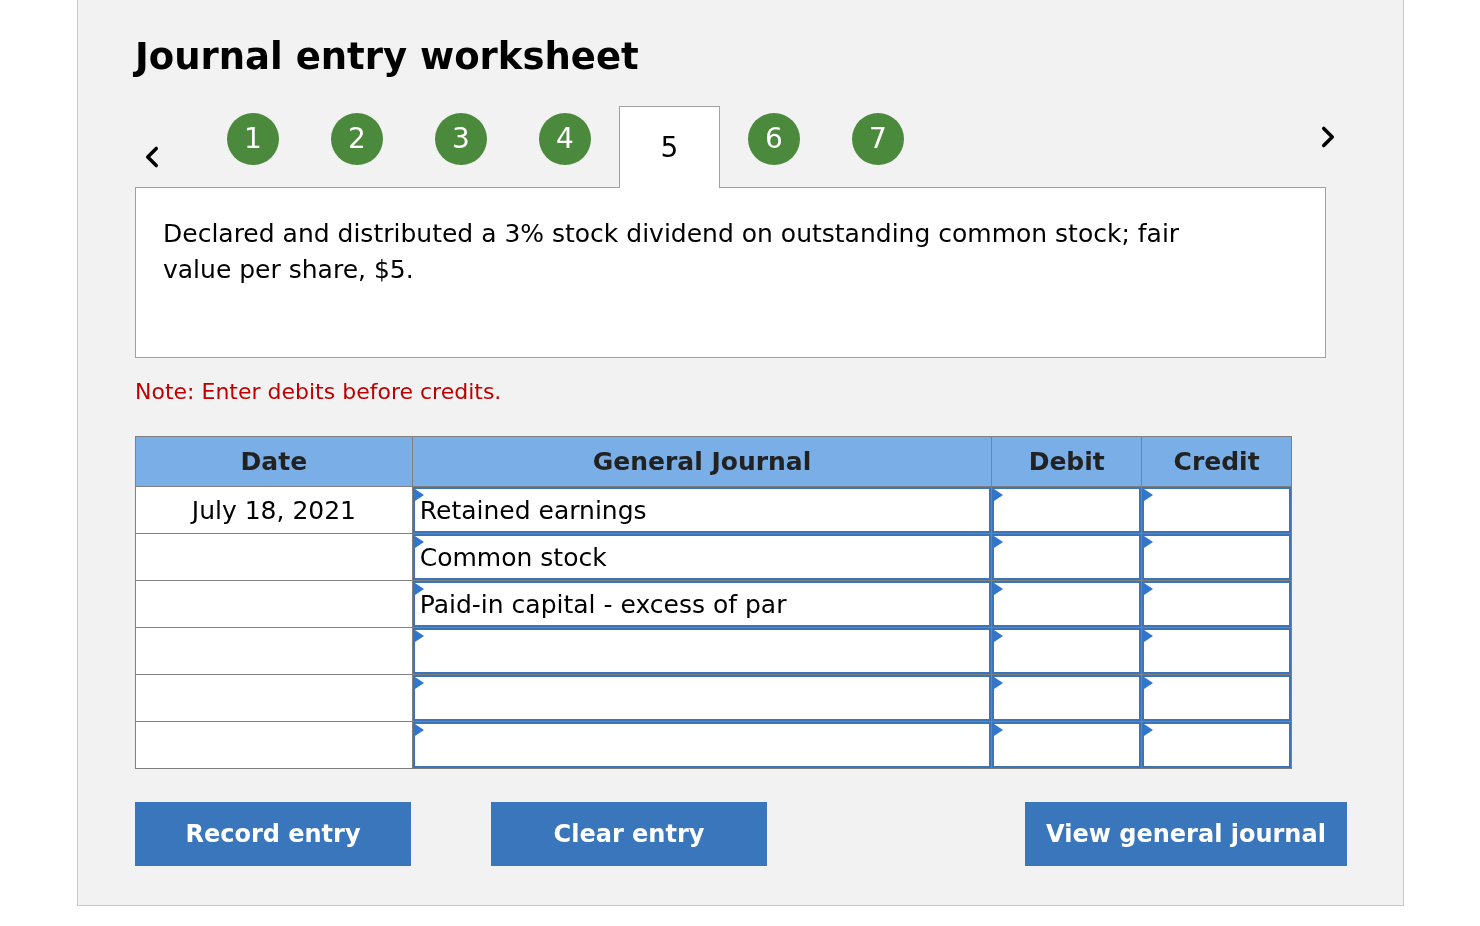 The height and width of the screenshot is (926, 1480). I want to click on step-tab: 1, so click(253, 139).